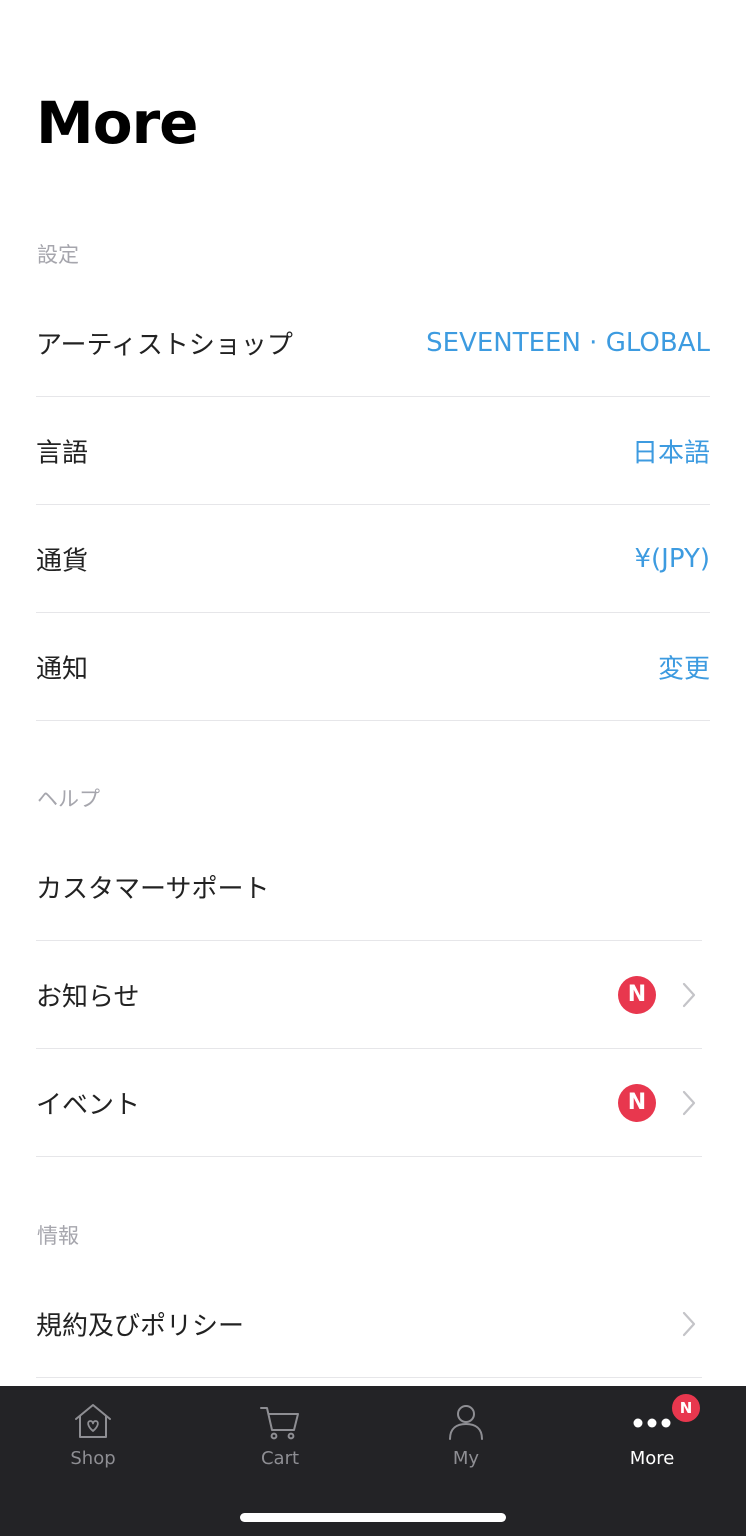  I want to click on tab-my: My, so click(466, 1436).